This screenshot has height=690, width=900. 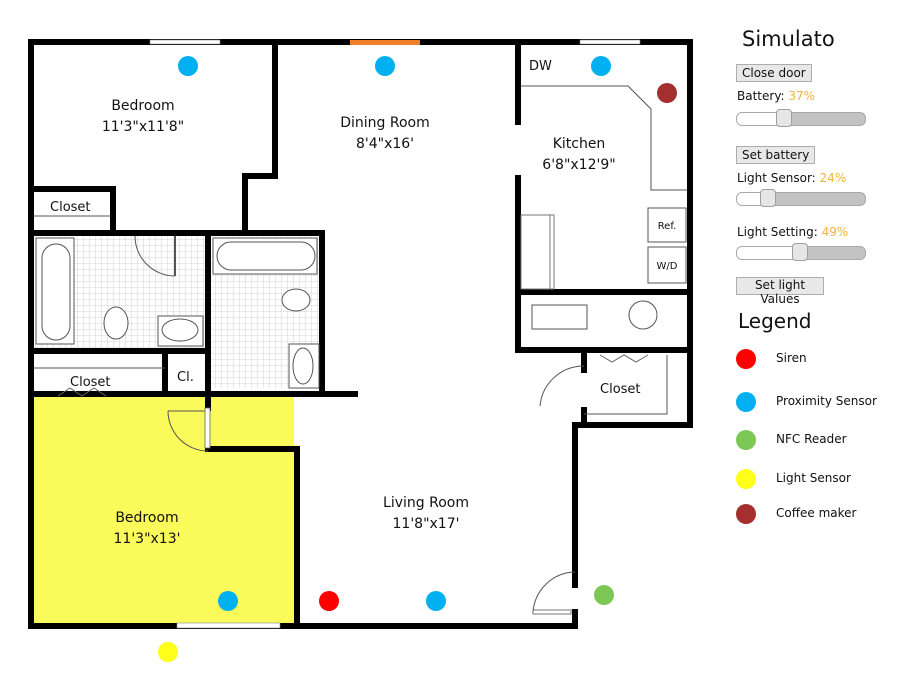 What do you see at coordinates (168, 652) in the screenshot?
I see `light-sensor` at bounding box center [168, 652].